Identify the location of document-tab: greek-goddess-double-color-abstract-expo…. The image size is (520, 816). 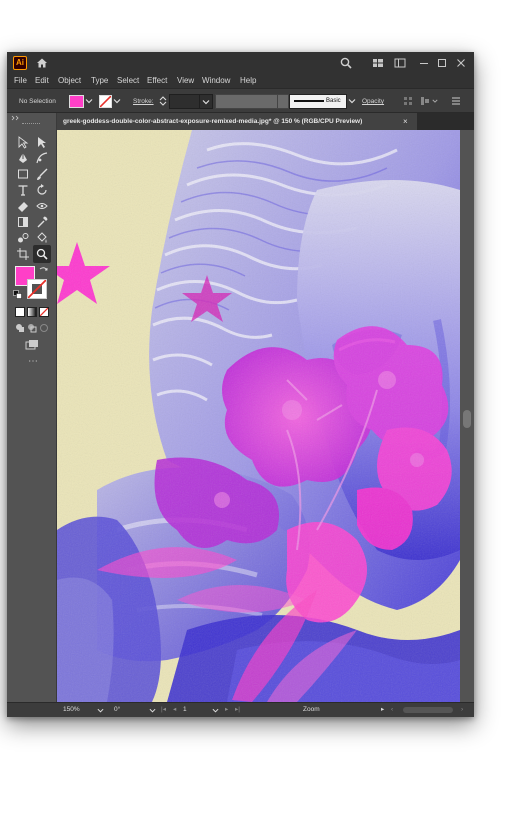
(237, 121).